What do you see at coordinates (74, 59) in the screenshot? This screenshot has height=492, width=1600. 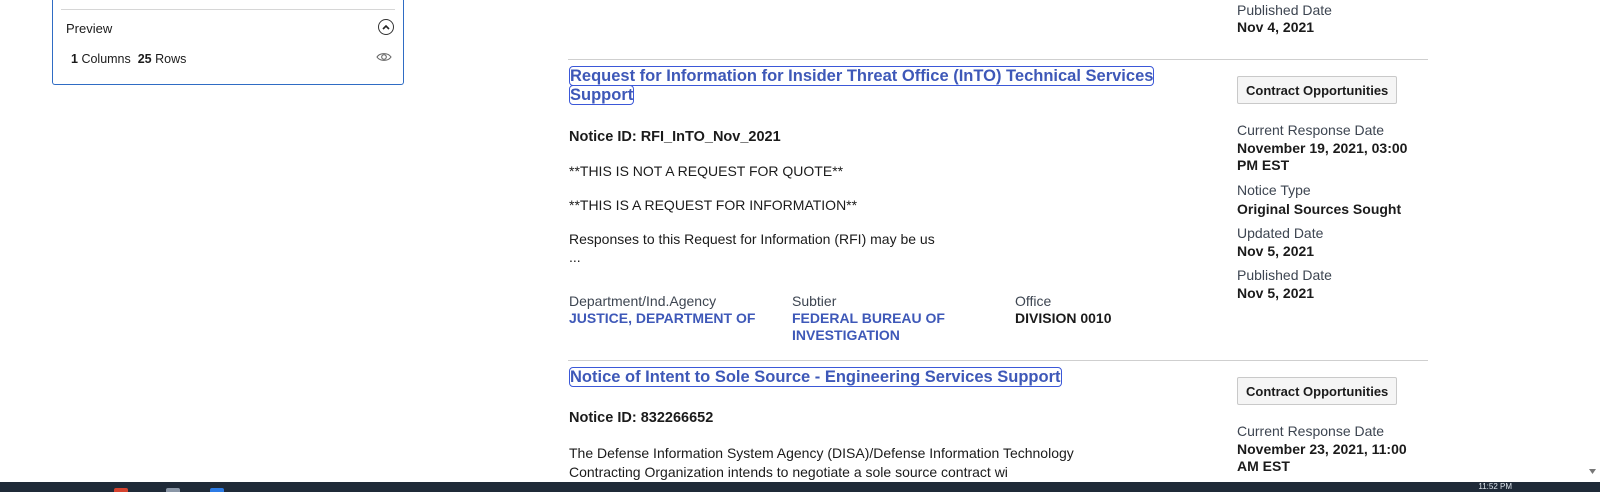 I see `columns-count: 1` at bounding box center [74, 59].